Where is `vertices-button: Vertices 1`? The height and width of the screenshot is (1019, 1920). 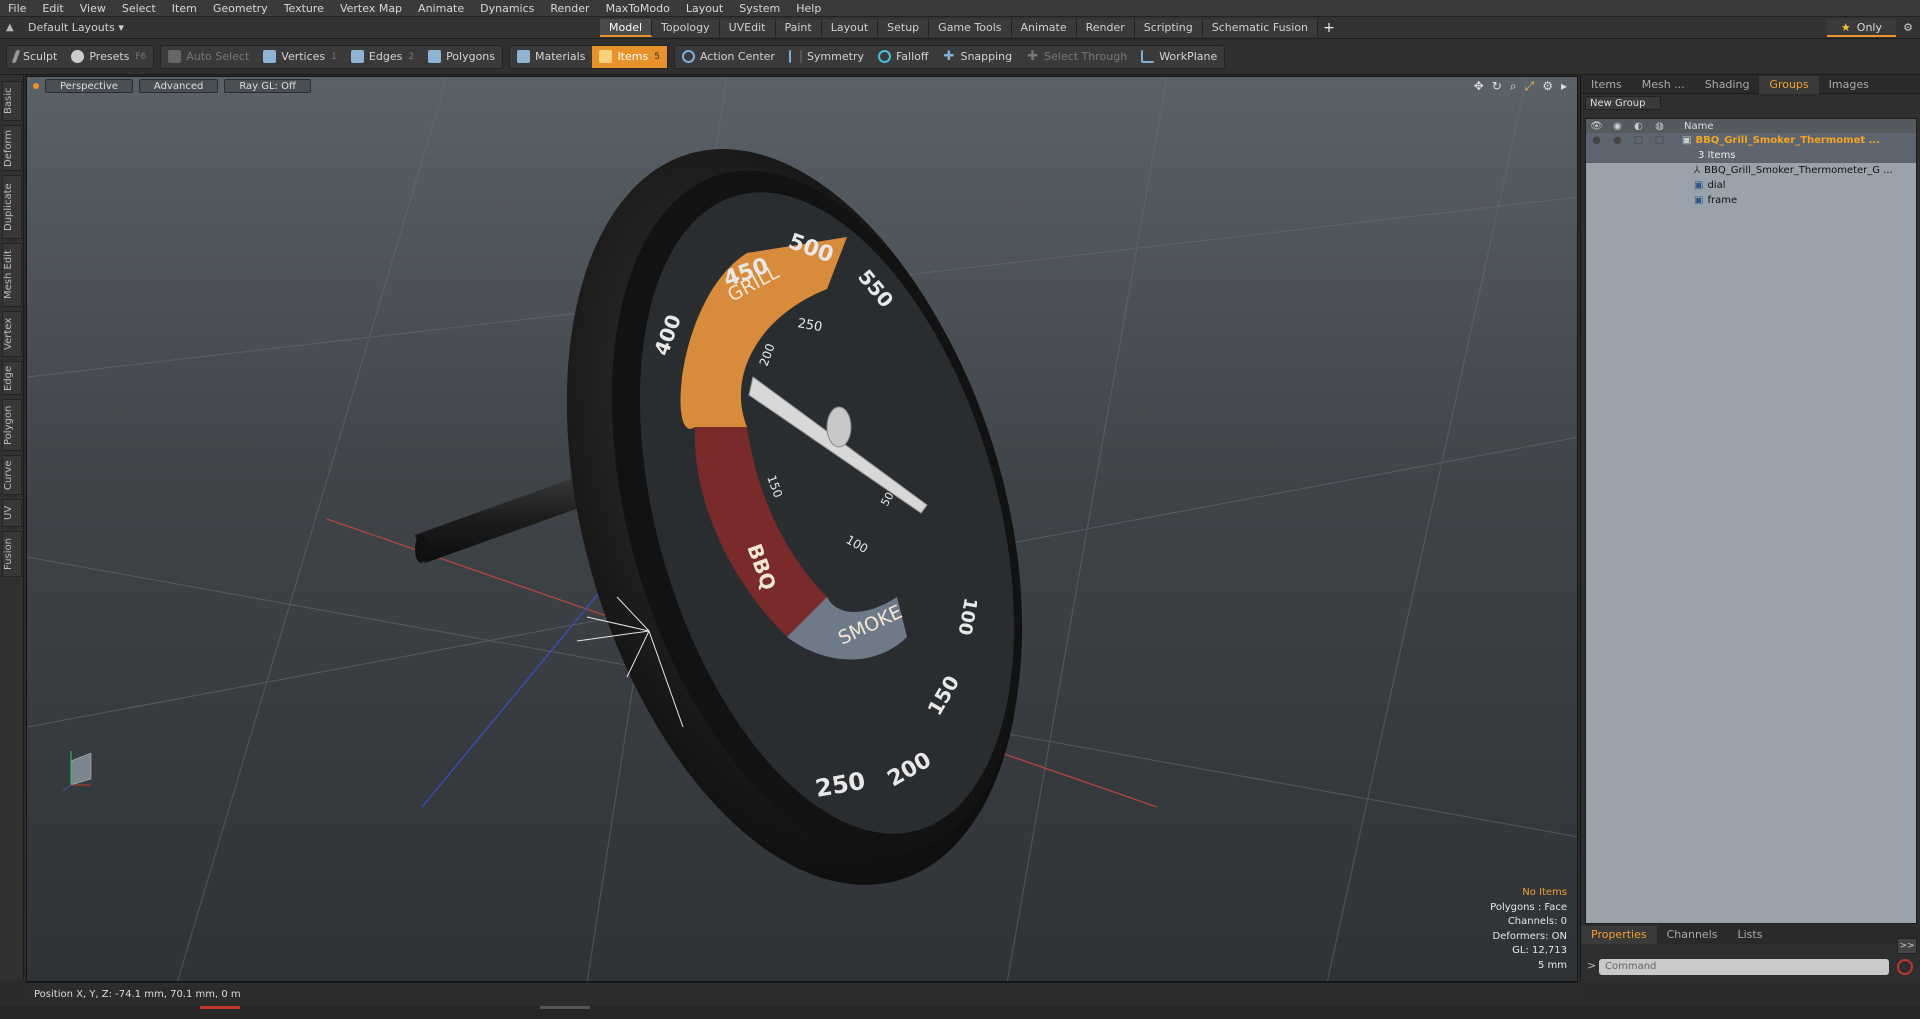 vertices-button: Vertices 1 is located at coordinates (300, 57).